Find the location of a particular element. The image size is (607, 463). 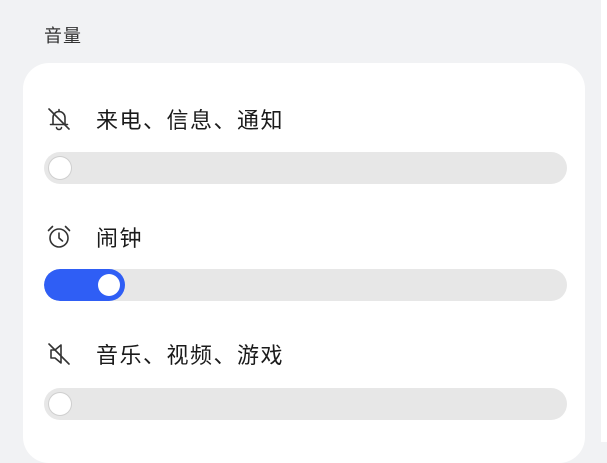

alarm-volume-row: 闹钟 is located at coordinates (94, 237).